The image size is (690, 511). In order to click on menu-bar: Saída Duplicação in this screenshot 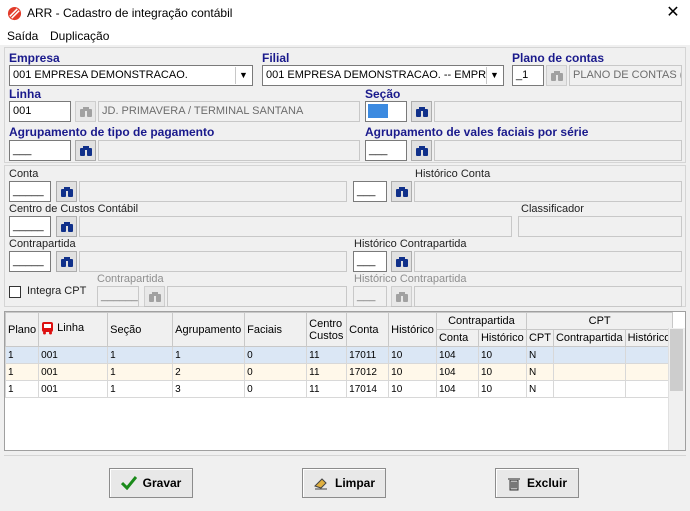, I will do `click(345, 36)`.